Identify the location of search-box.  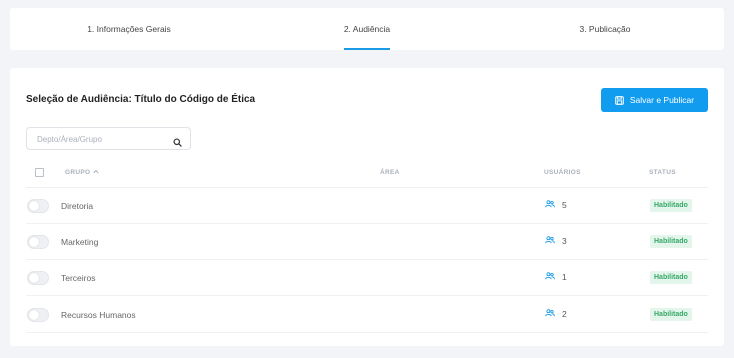
(108, 138).